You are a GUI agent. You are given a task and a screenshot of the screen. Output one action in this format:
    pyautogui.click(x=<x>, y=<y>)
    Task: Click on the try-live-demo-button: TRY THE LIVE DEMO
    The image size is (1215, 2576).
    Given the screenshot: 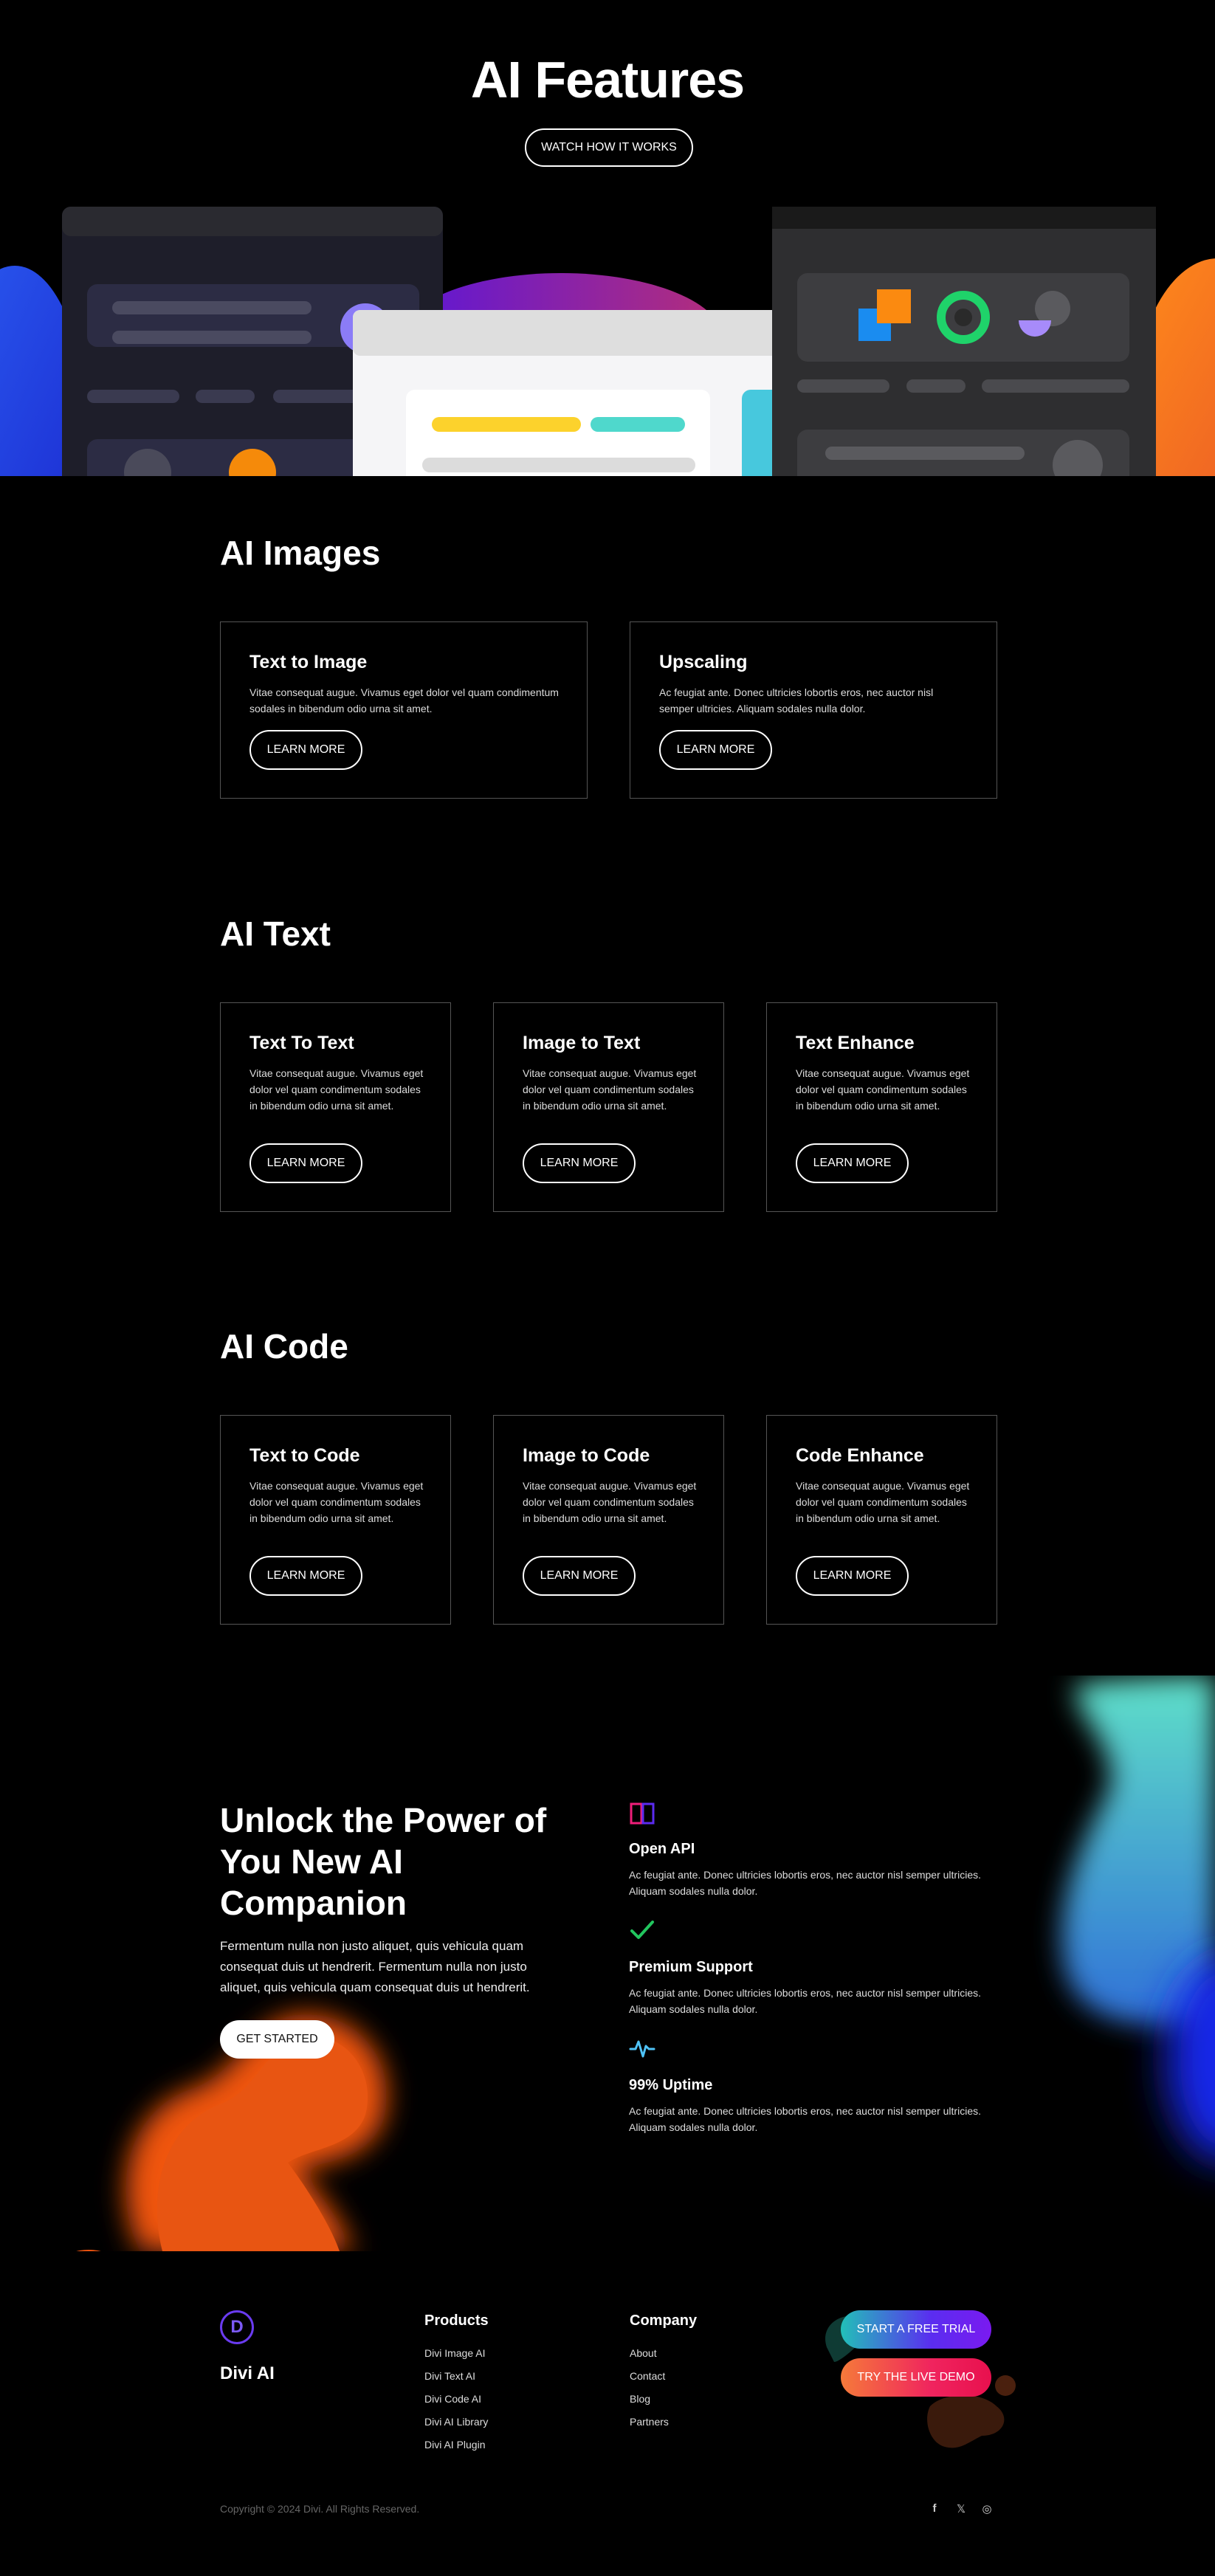 What is the action you would take?
    pyautogui.click(x=916, y=2377)
    